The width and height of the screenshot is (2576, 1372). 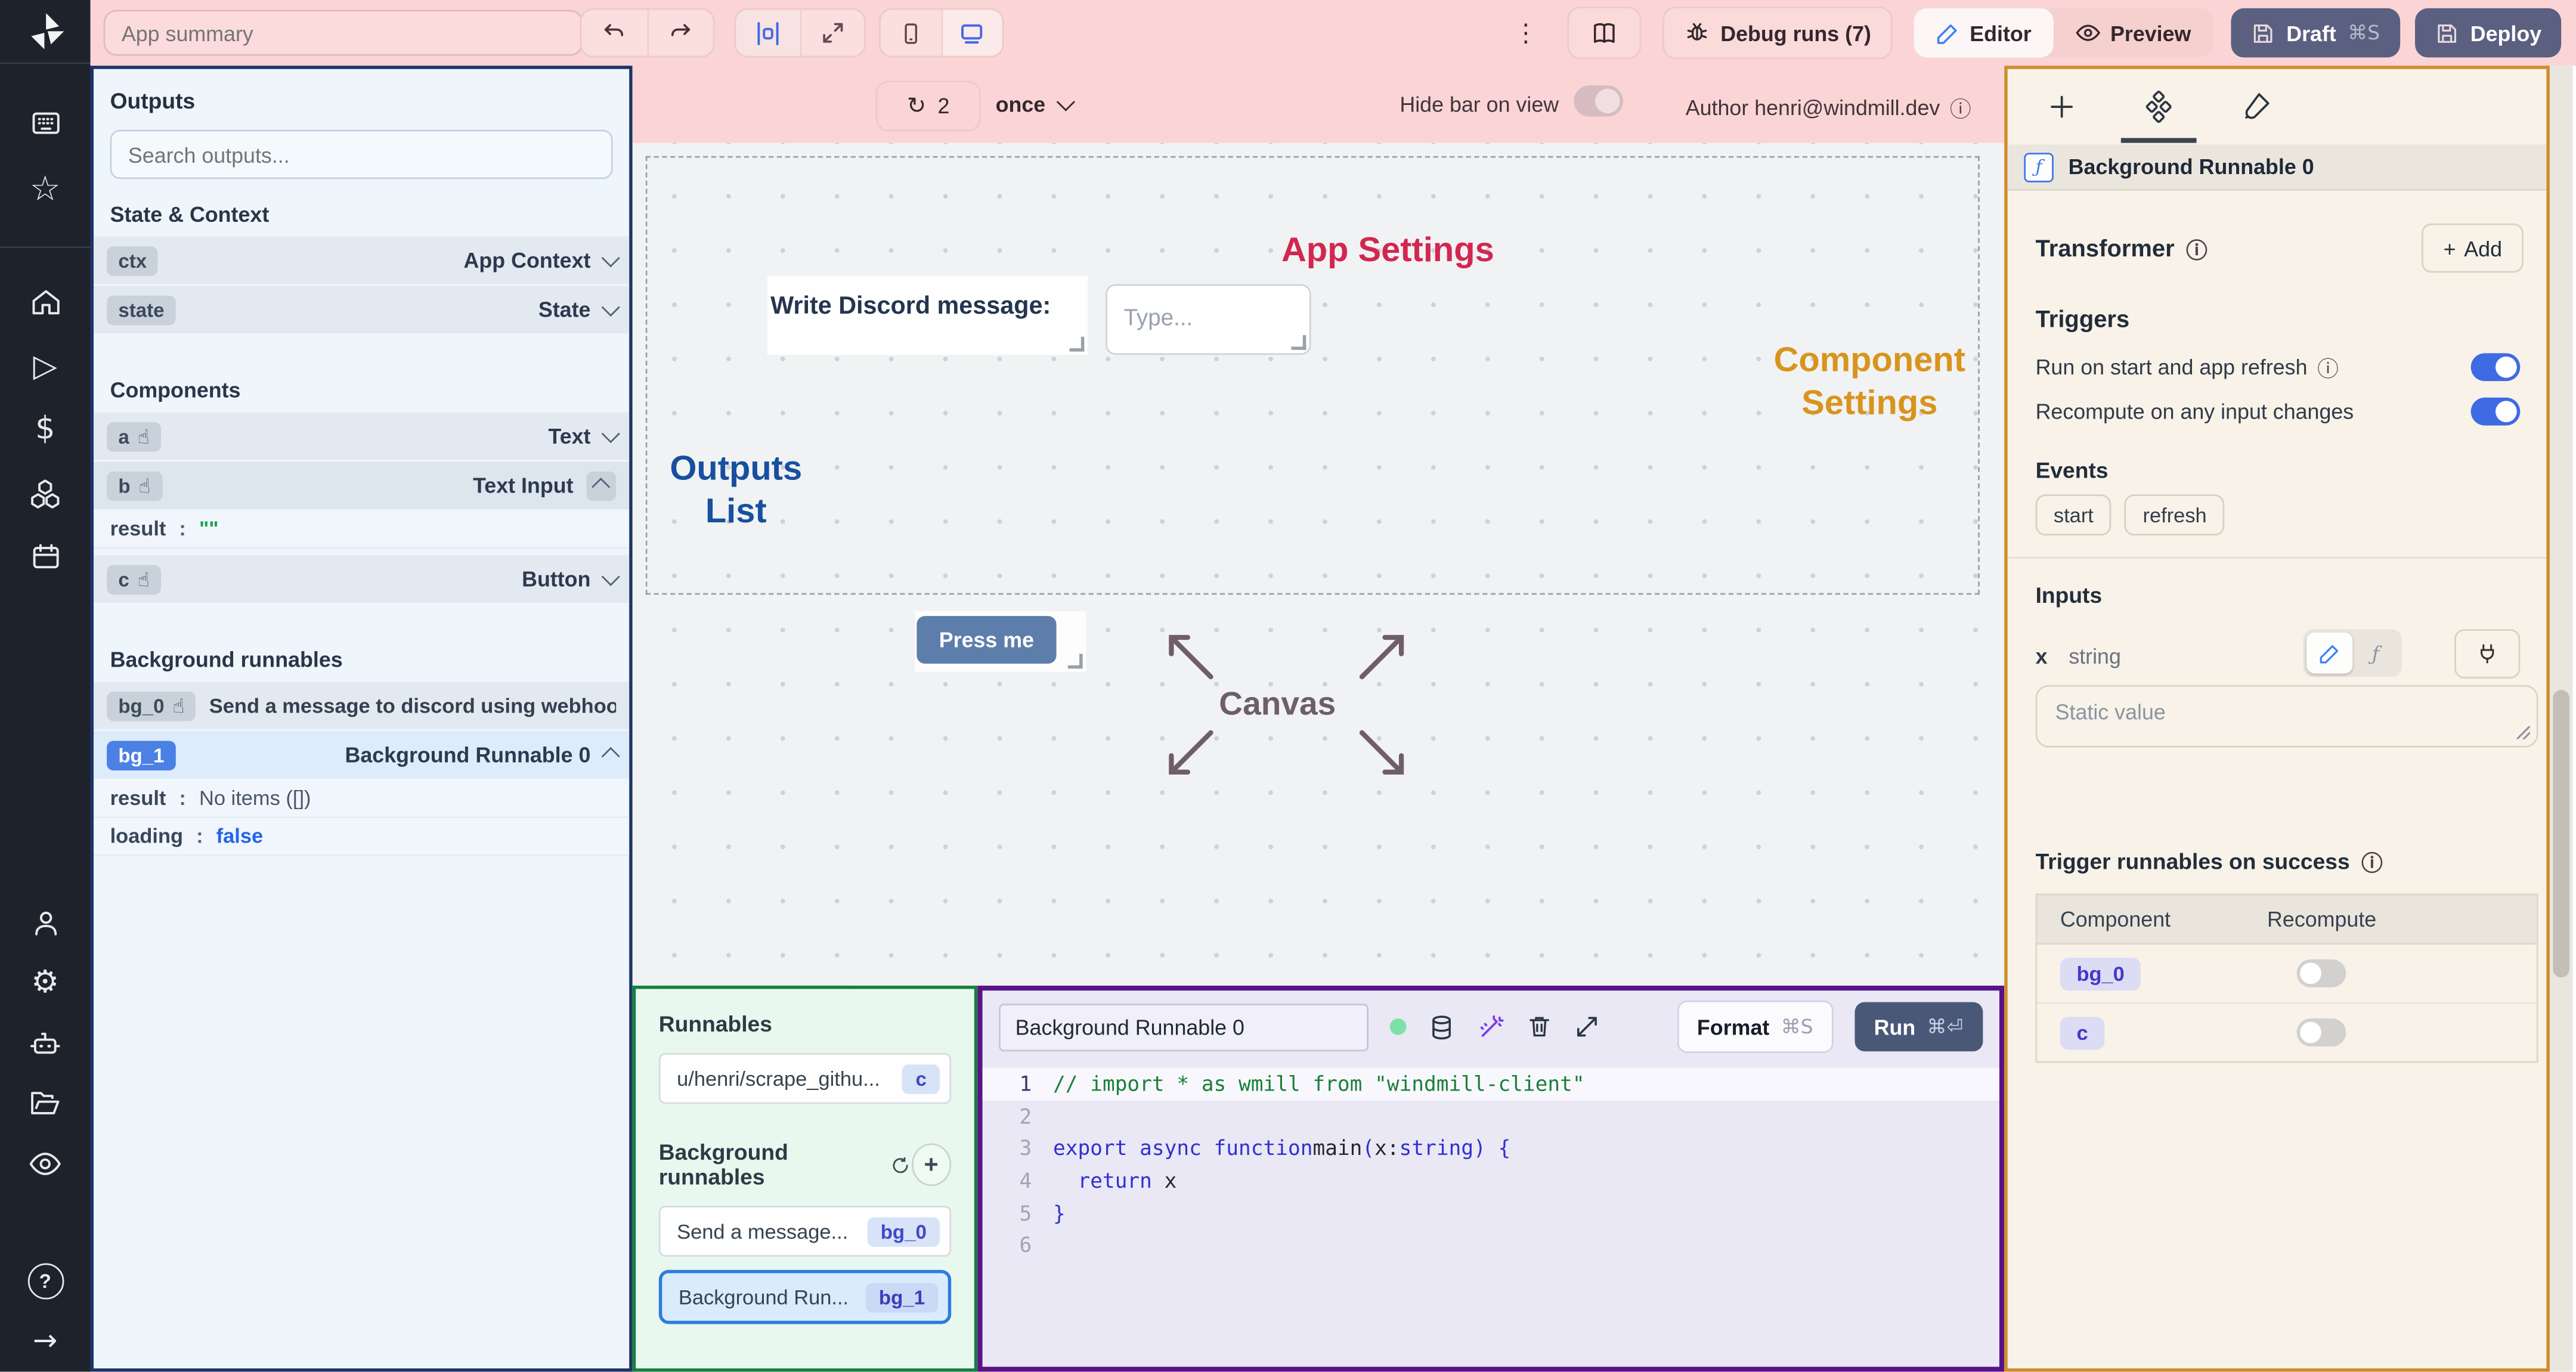 What do you see at coordinates (987, 640) in the screenshot?
I see `press-me-button: Press me` at bounding box center [987, 640].